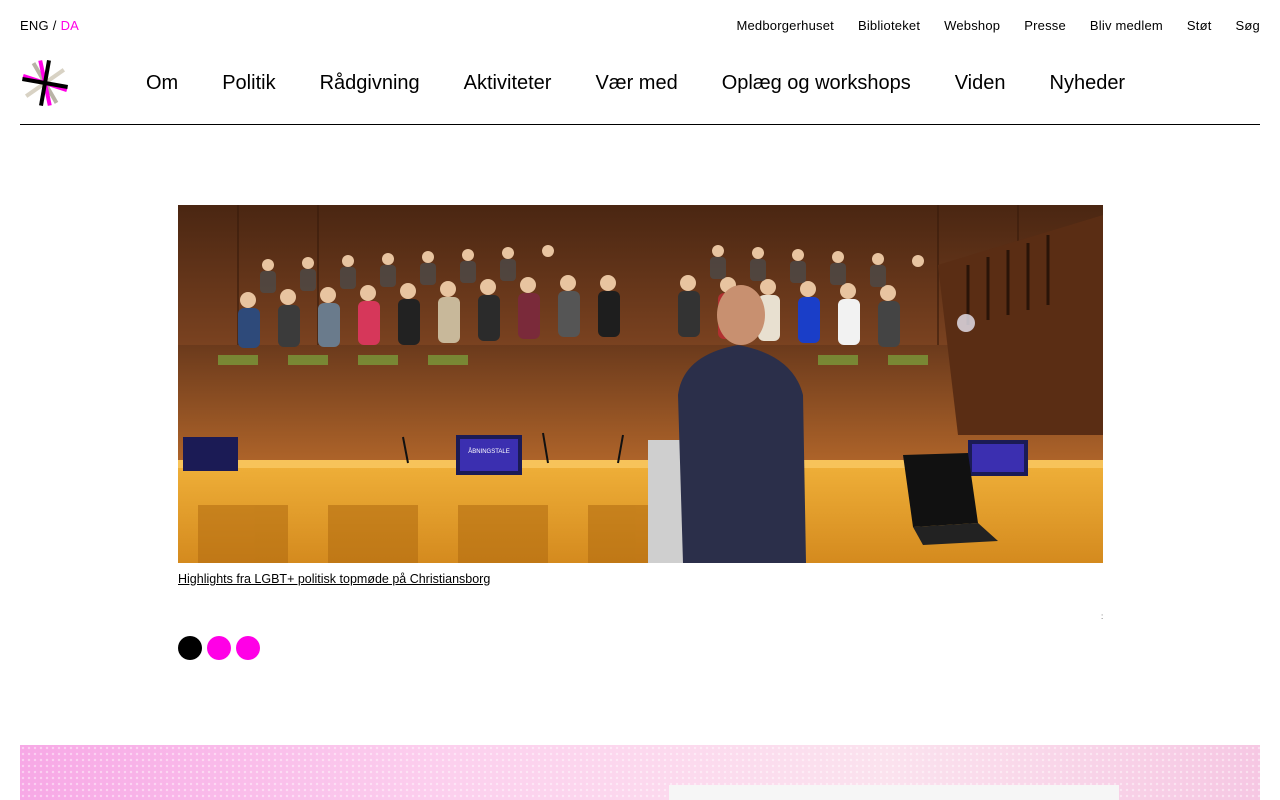  I want to click on promo-band, so click(640, 772).